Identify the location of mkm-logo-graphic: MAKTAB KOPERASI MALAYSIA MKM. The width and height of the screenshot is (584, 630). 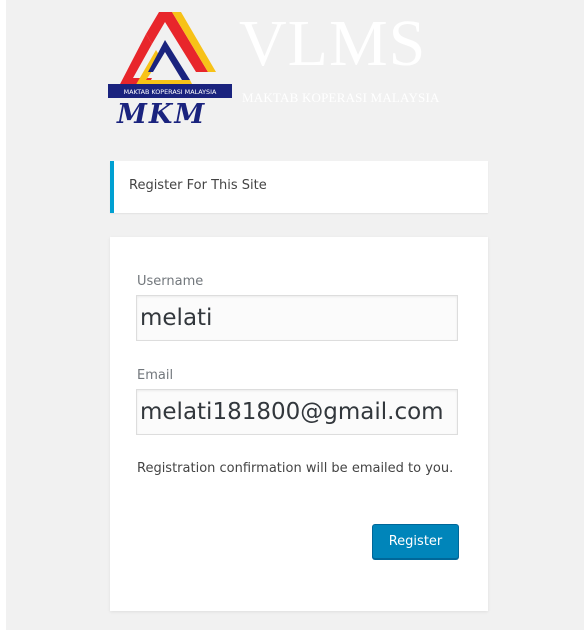
(170, 71).